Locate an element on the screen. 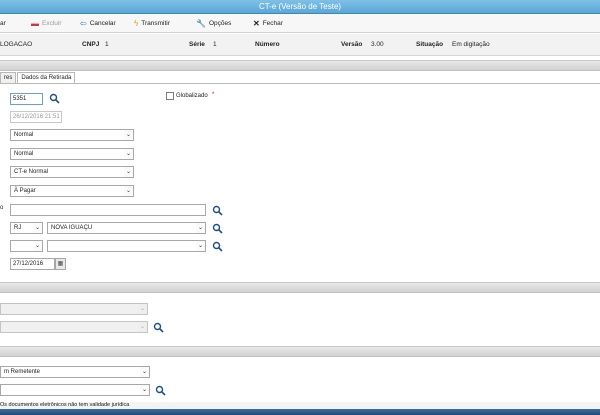 Image resolution: width=600 pixels, height=415 pixels. select-1: Normal ⌄ is located at coordinates (72, 135).